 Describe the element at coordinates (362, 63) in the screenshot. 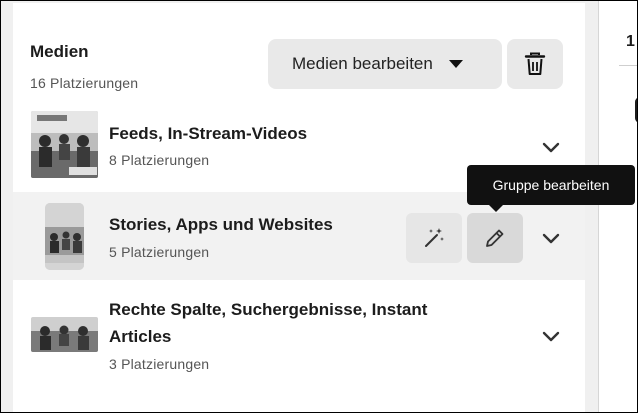

I see `edit-media-label: Medien bearbeiten` at that location.